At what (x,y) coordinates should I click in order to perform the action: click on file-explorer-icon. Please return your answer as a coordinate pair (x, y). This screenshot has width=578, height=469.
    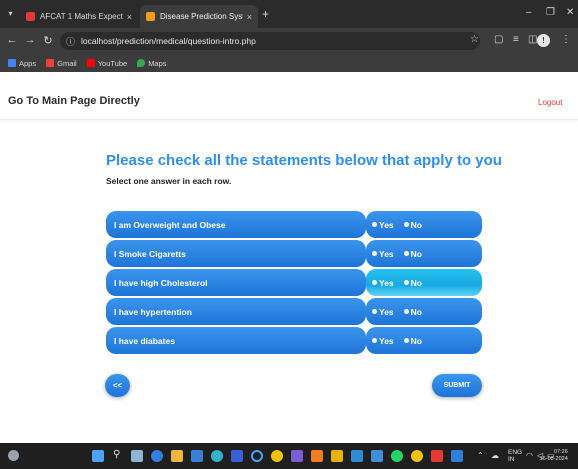
    Looking at the image, I should click on (177, 456).